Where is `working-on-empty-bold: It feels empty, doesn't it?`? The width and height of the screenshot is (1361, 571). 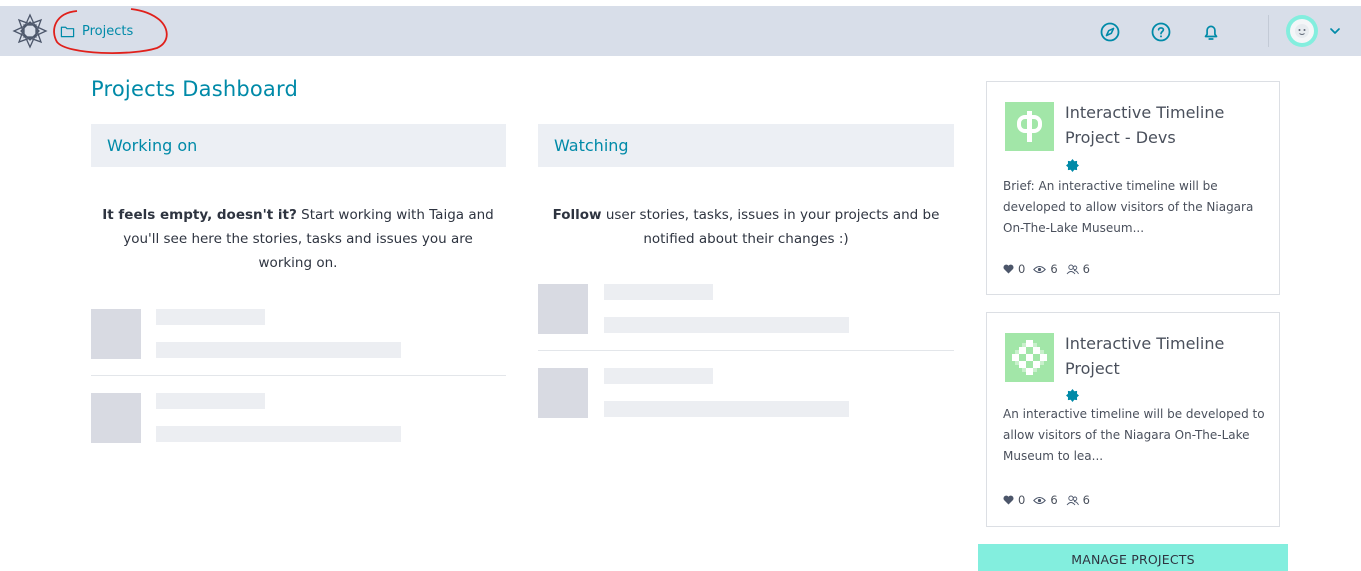 working-on-empty-bold: It feels empty, doesn't it? is located at coordinates (199, 215).